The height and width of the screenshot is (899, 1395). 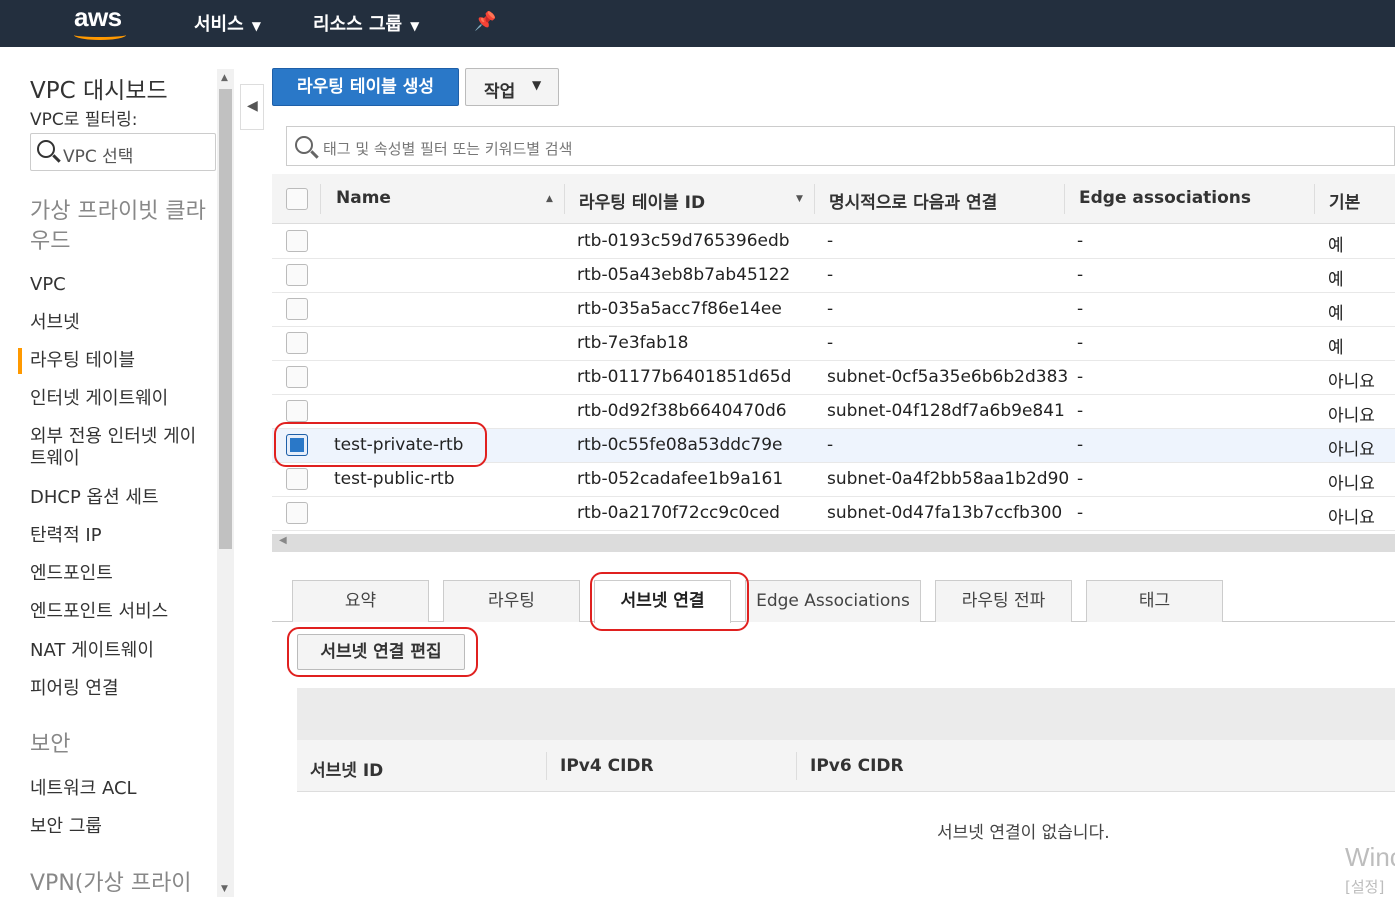 I want to click on sidebar-item-vpc: VPC, so click(x=48, y=285).